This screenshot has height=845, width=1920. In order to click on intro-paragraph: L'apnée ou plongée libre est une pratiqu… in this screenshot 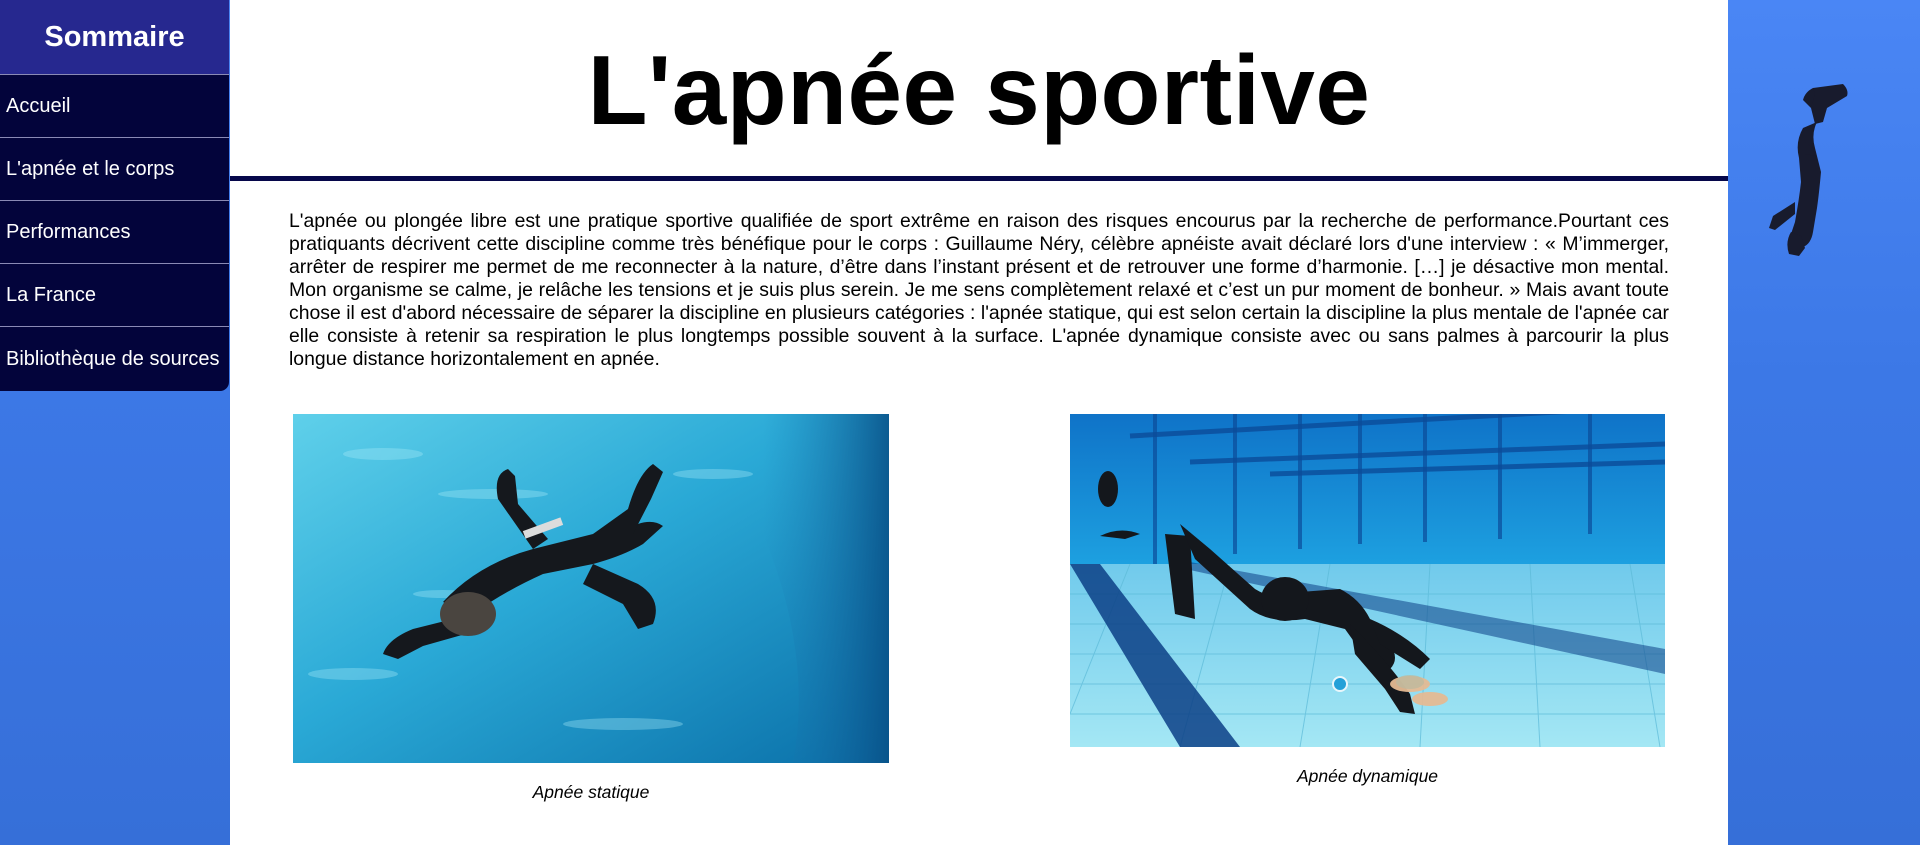, I will do `click(979, 290)`.